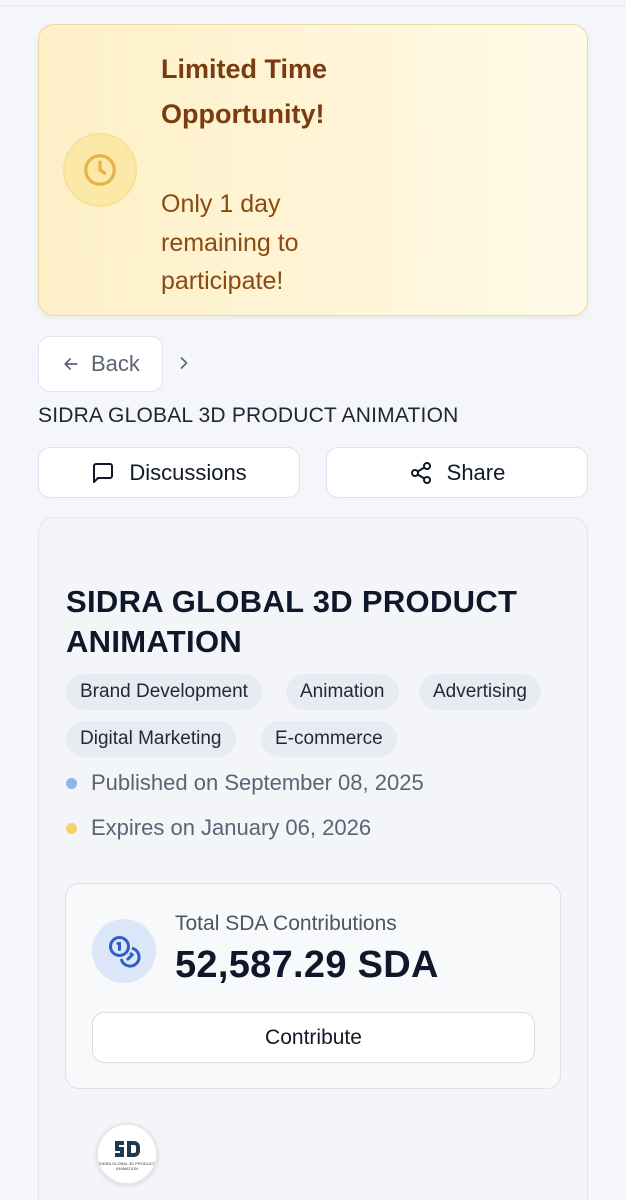 This screenshot has width=626, height=1200. I want to click on expires-date: Expires on January 06, 2026, so click(218, 828).